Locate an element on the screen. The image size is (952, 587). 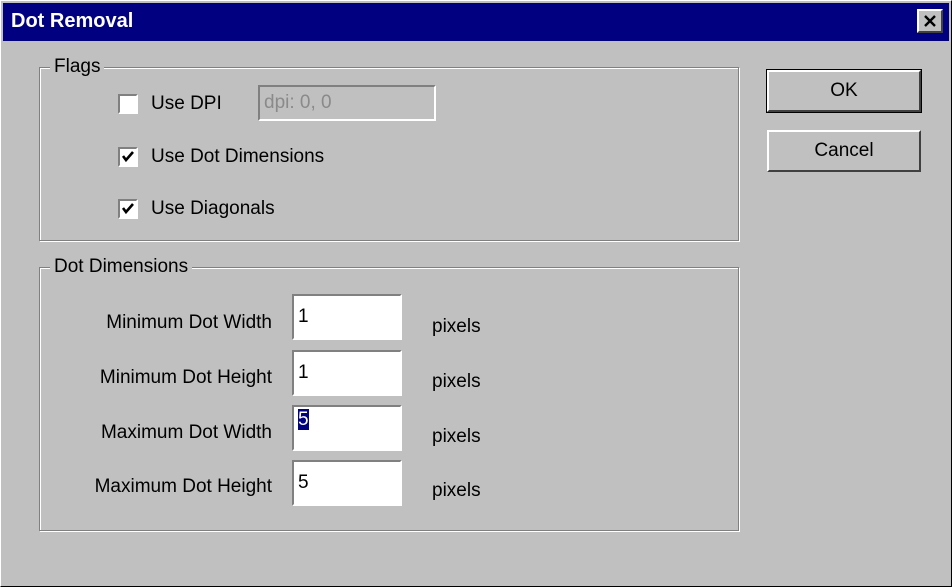
max-dot-height-label: Maximum Dot Height is located at coordinates (183, 486).